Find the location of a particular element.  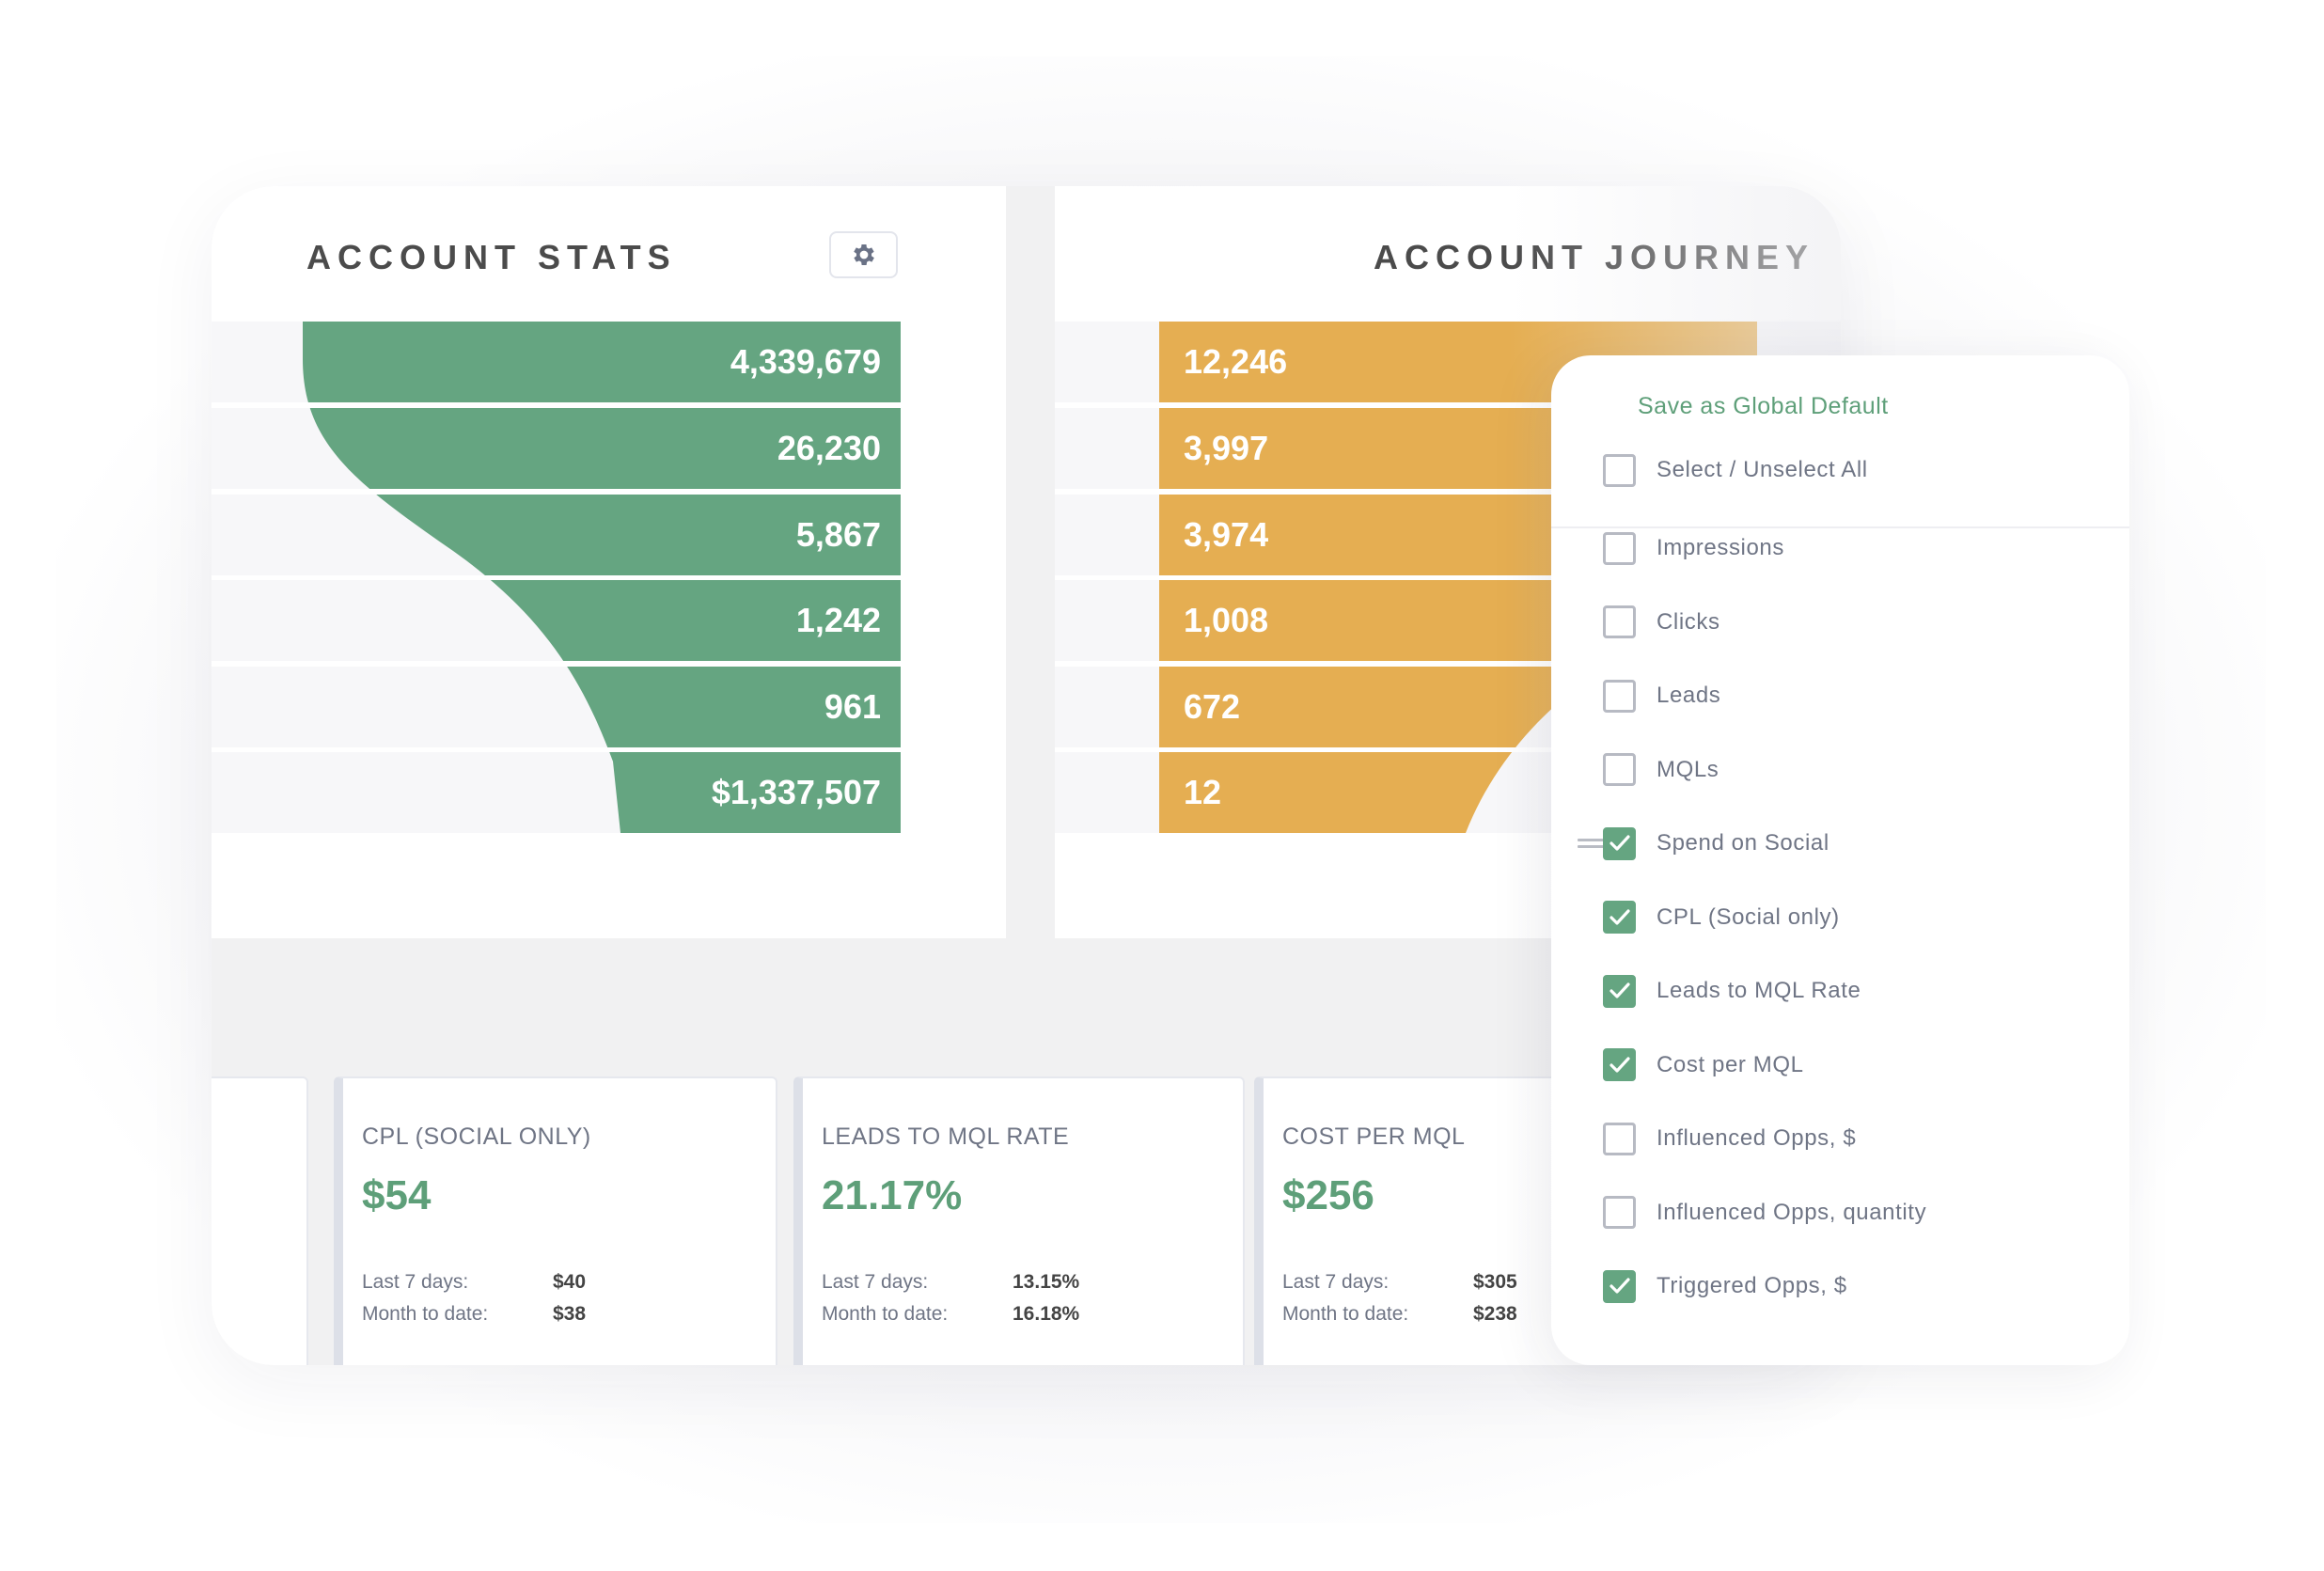

metric-option-label: MQLs is located at coordinates (1688, 769).